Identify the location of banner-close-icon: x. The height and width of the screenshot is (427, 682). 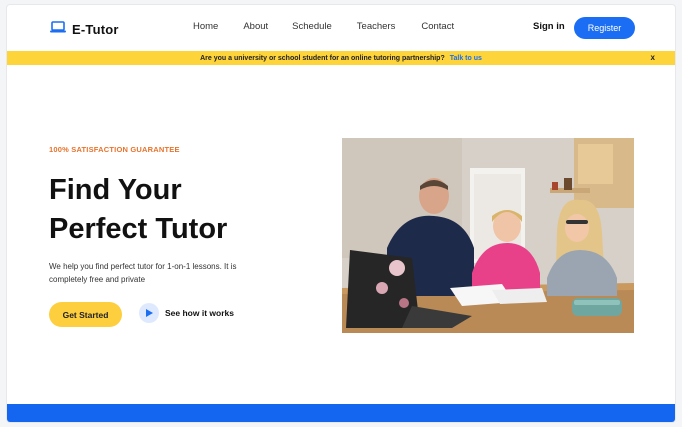
(653, 57).